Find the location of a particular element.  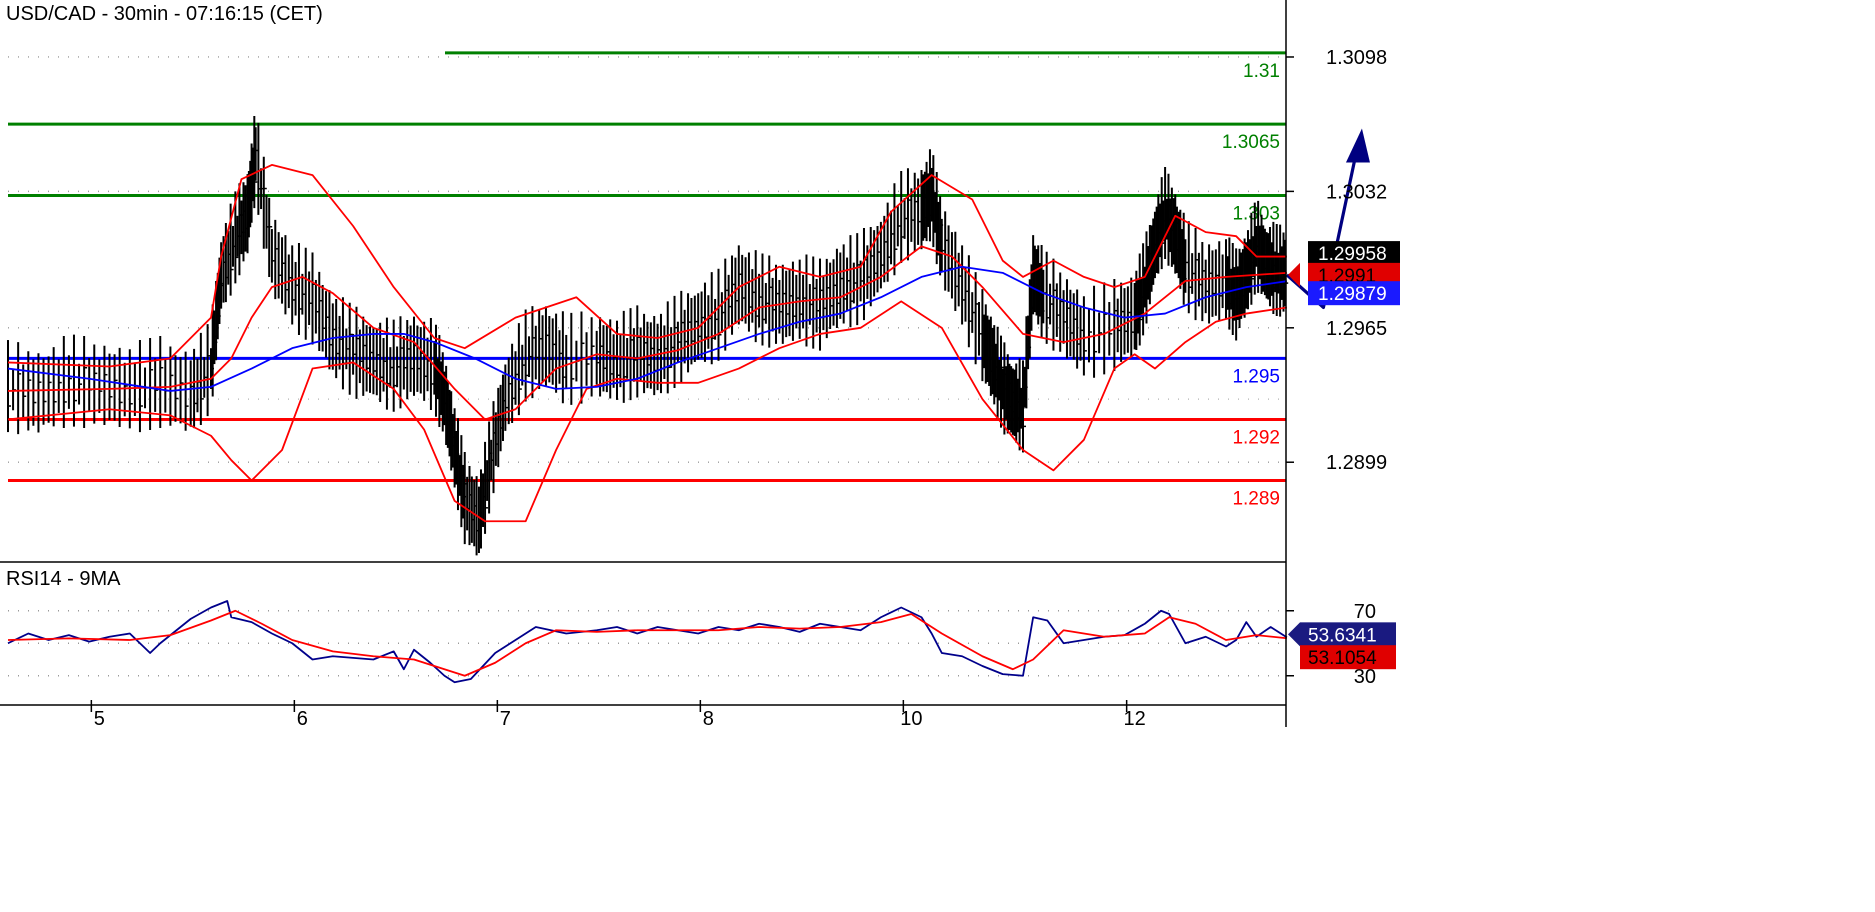

x-tick-label: 10 is located at coordinates (911, 719).